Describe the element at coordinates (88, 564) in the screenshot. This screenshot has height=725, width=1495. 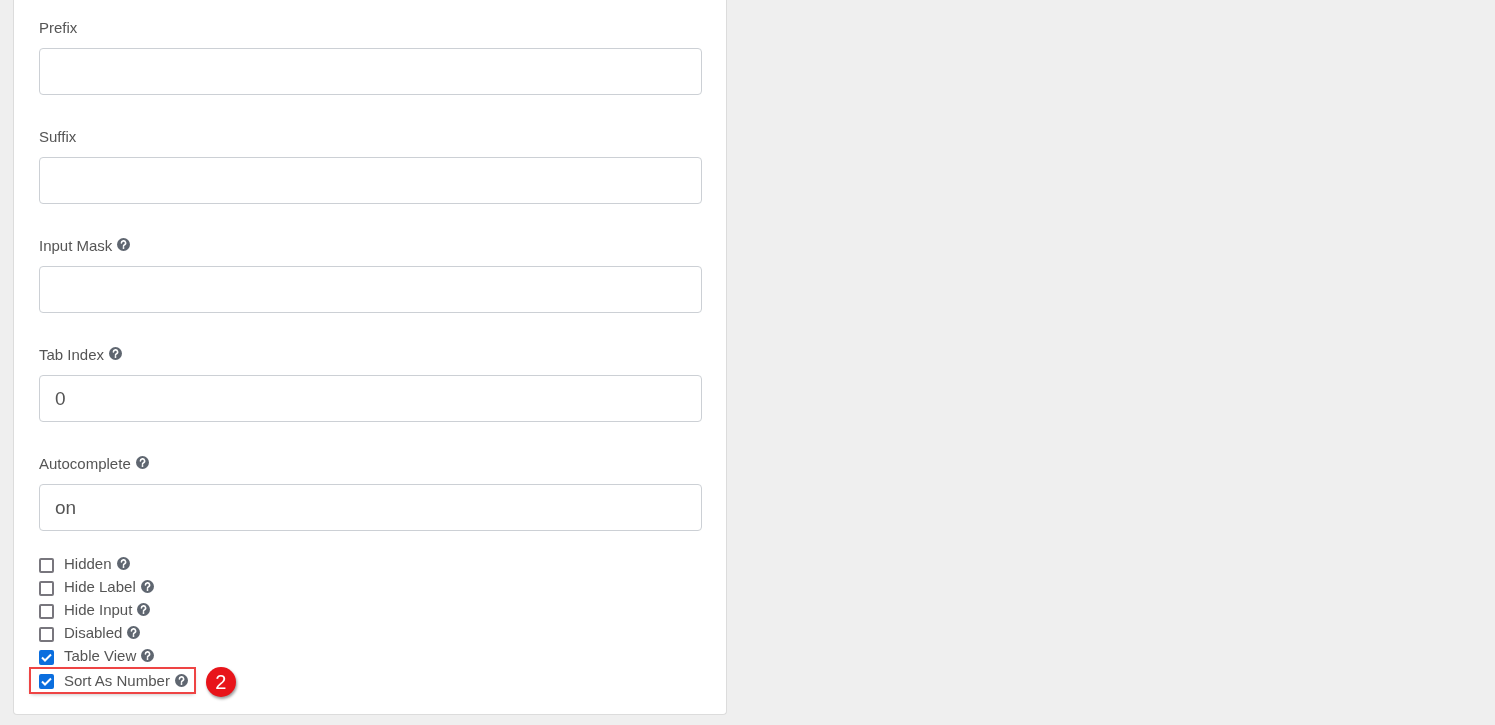
I see `checkbox-label: Hidden` at that location.